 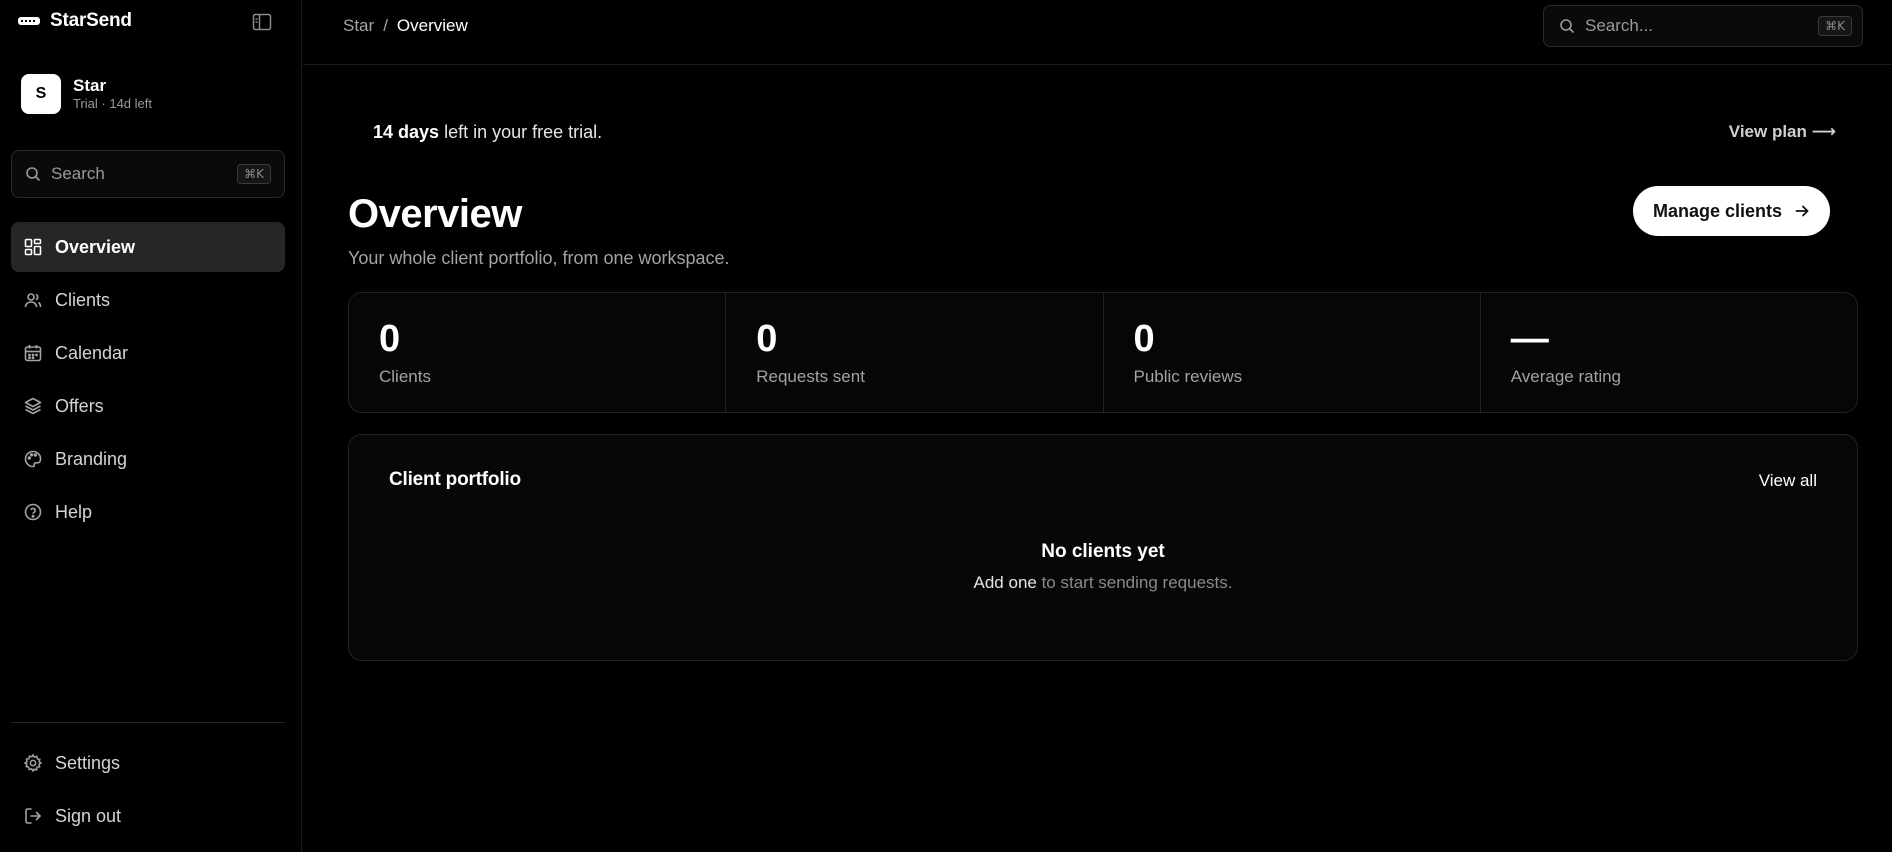 What do you see at coordinates (1097, 32) in the screenshot?
I see `topbar: Star / Overview Search... ⌘K` at bounding box center [1097, 32].